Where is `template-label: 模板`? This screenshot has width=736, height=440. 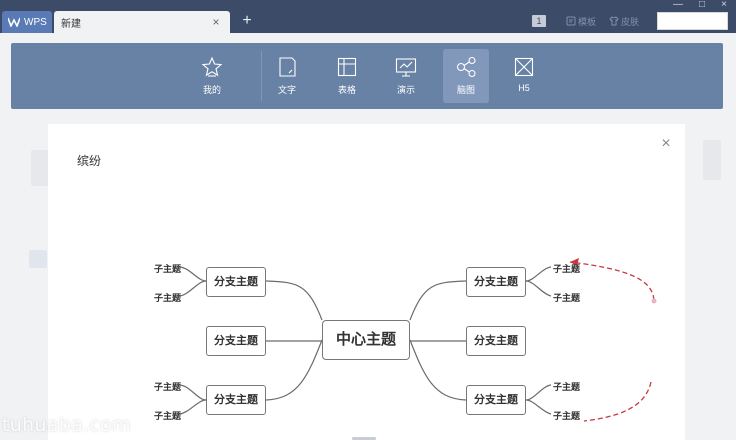 template-label: 模板 is located at coordinates (587, 21).